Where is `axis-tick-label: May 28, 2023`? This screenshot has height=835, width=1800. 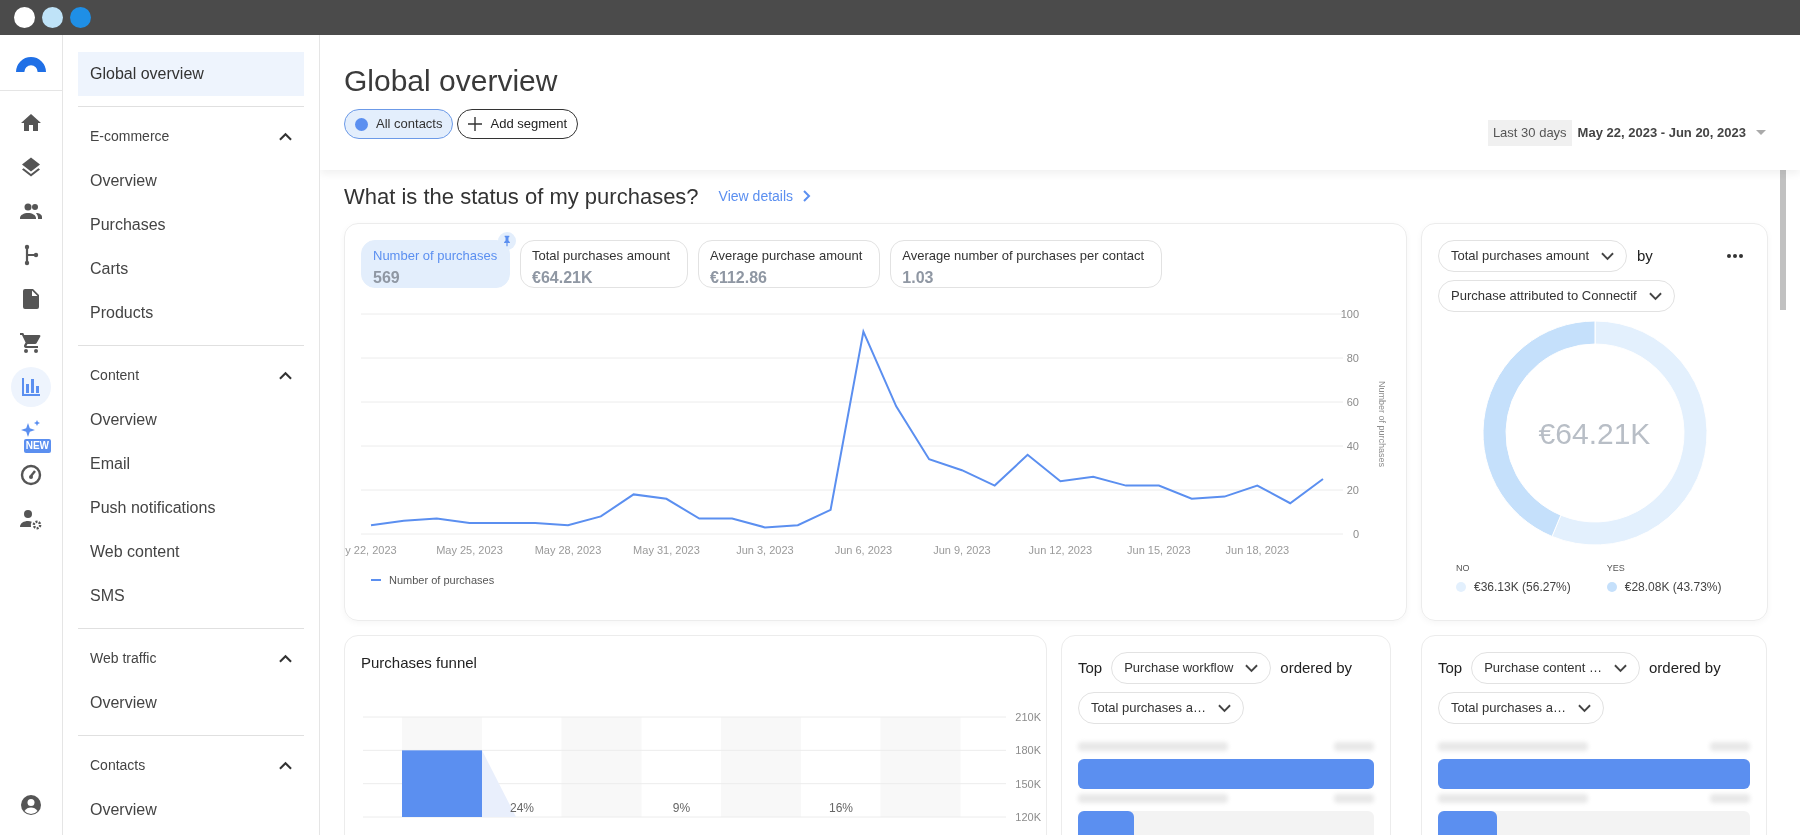 axis-tick-label: May 28, 2023 is located at coordinates (568, 549).